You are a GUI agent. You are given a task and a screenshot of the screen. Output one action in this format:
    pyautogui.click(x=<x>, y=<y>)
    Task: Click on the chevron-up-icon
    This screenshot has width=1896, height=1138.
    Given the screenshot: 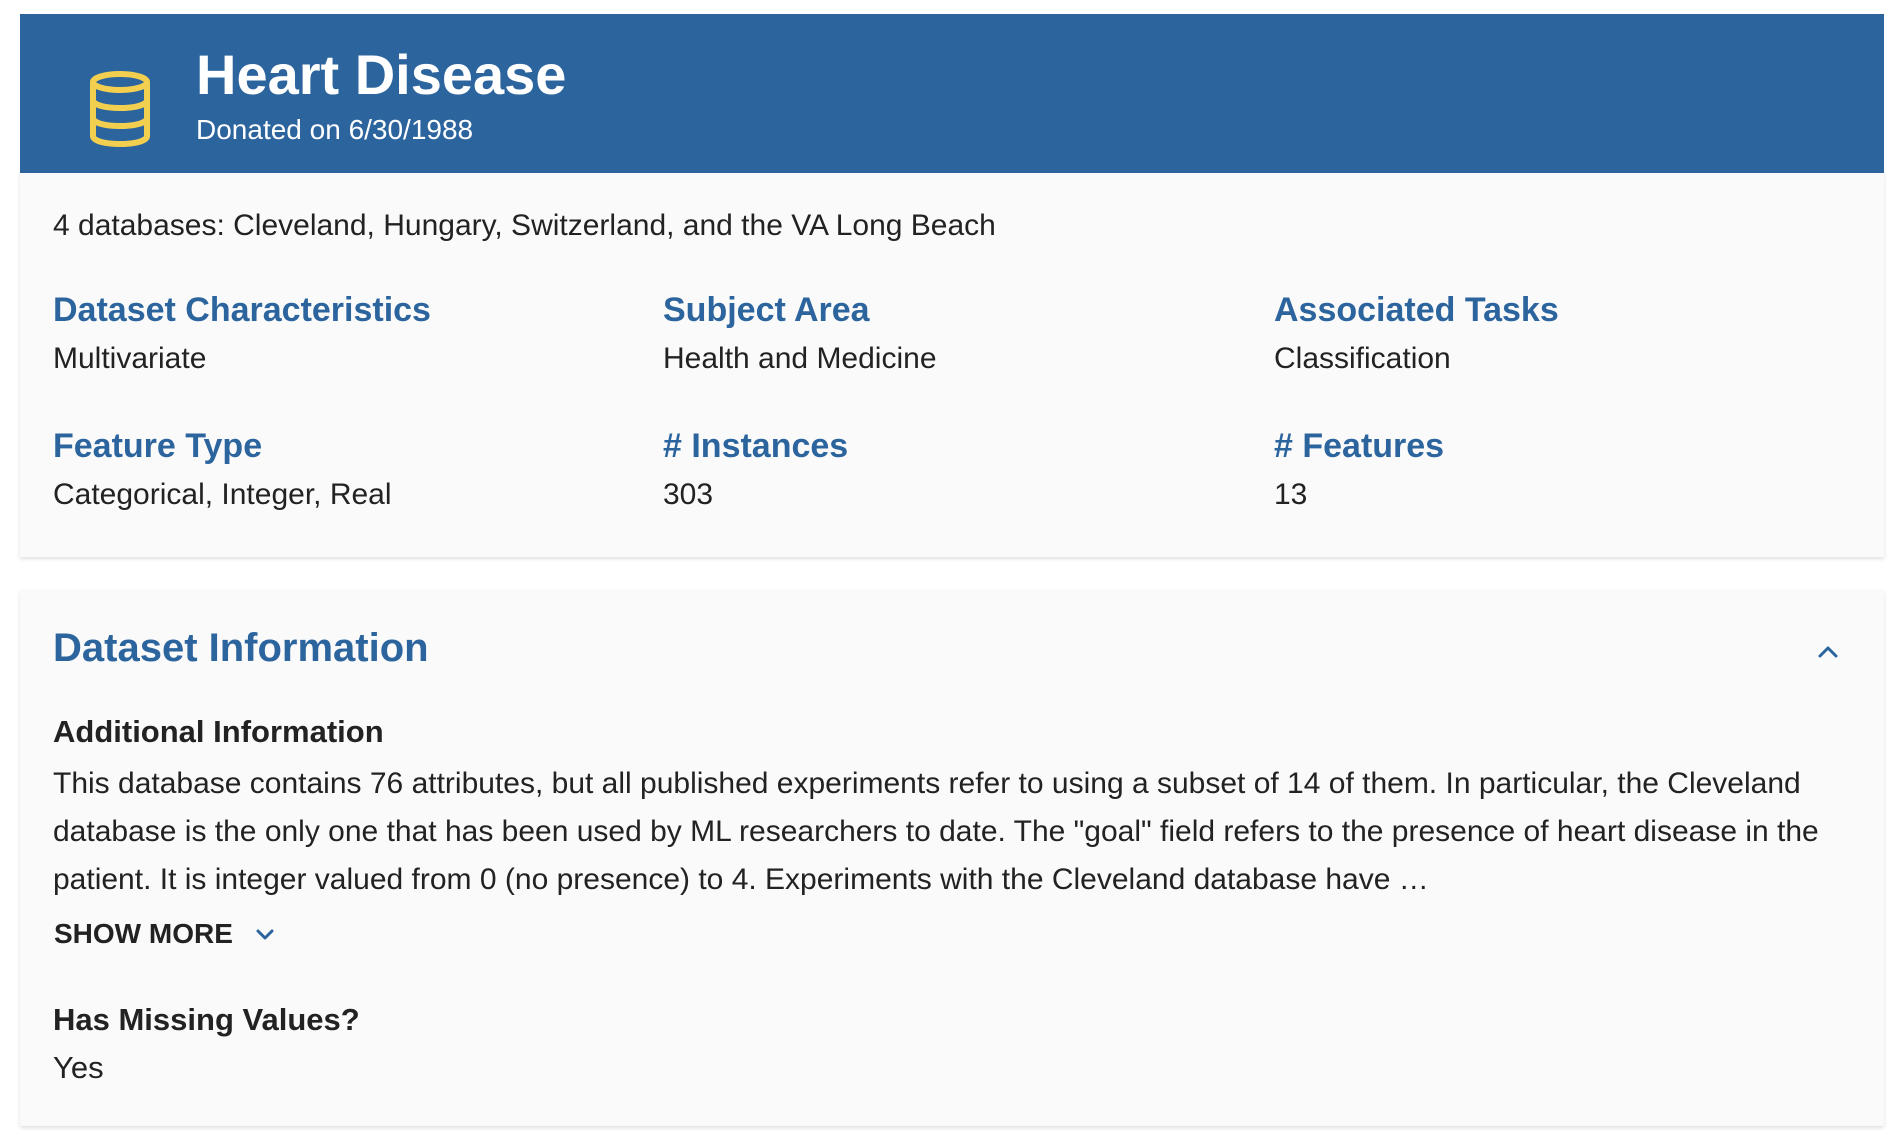 What is the action you would take?
    pyautogui.click(x=1828, y=652)
    